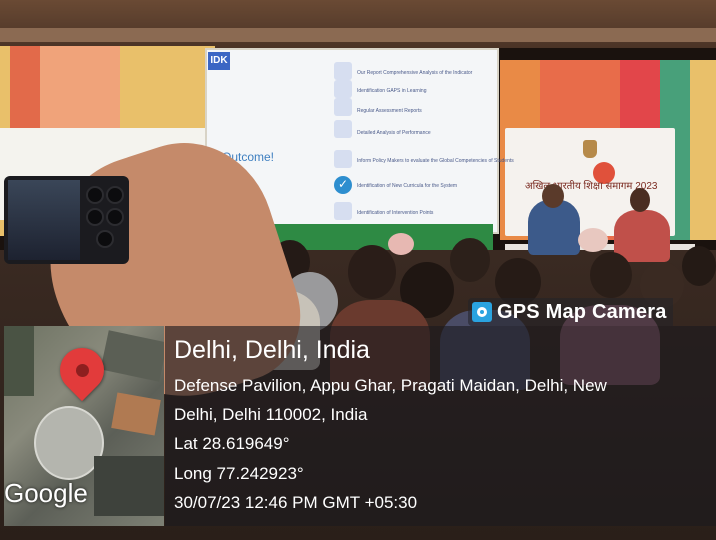 Image resolution: width=716 pixels, height=540 pixels. What do you see at coordinates (343, 71) in the screenshot?
I see `report-icon` at bounding box center [343, 71].